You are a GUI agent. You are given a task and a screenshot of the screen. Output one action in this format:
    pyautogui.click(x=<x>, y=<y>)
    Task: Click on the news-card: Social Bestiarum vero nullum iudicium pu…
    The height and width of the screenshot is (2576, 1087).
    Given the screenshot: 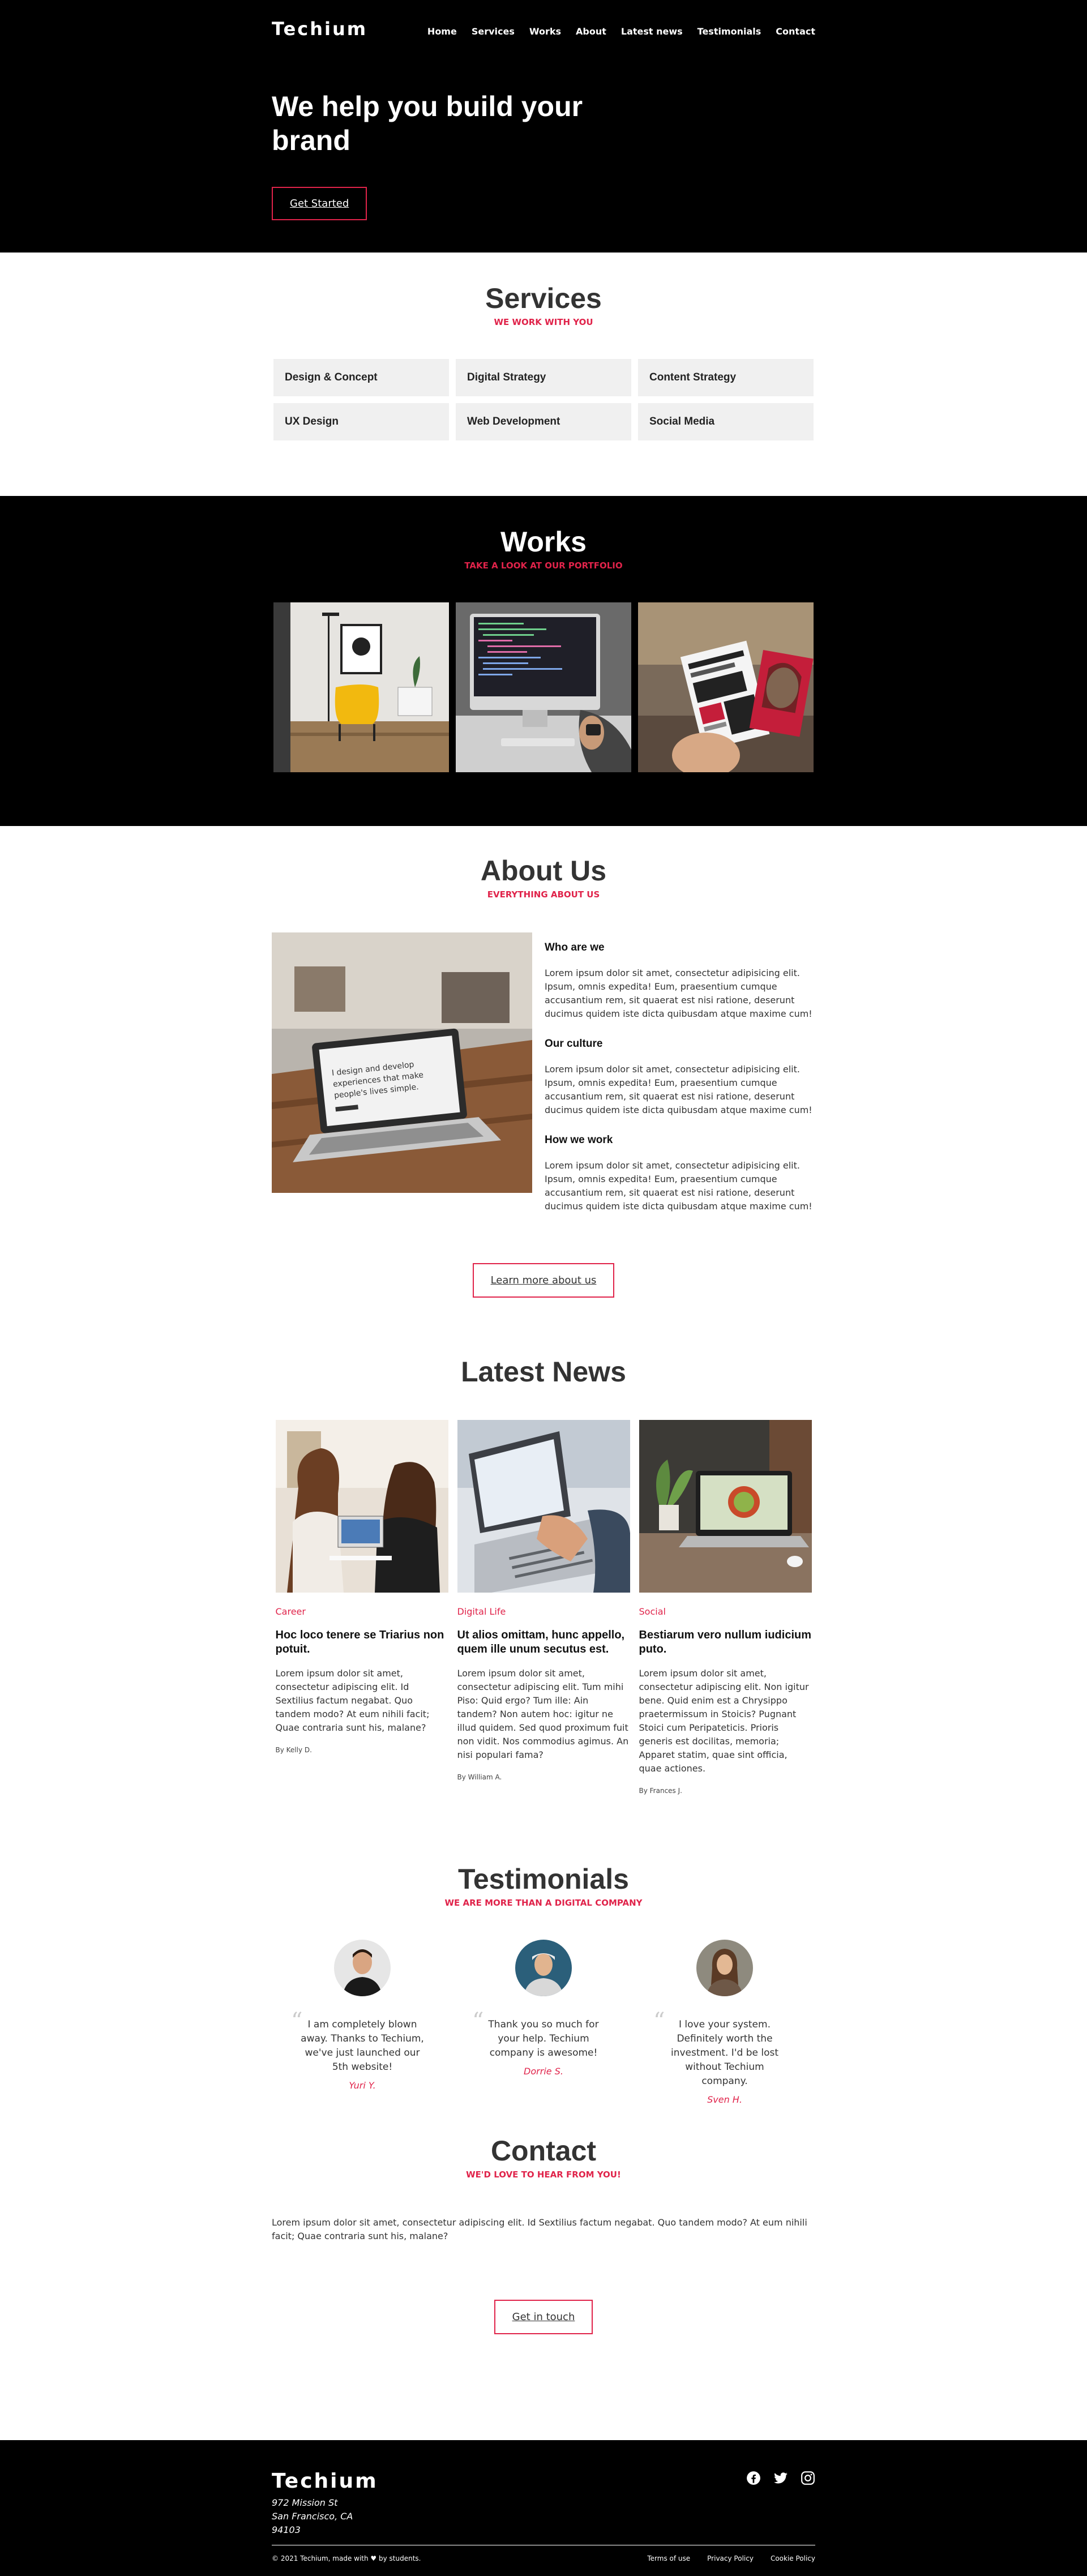 What is the action you would take?
    pyautogui.click(x=725, y=1607)
    